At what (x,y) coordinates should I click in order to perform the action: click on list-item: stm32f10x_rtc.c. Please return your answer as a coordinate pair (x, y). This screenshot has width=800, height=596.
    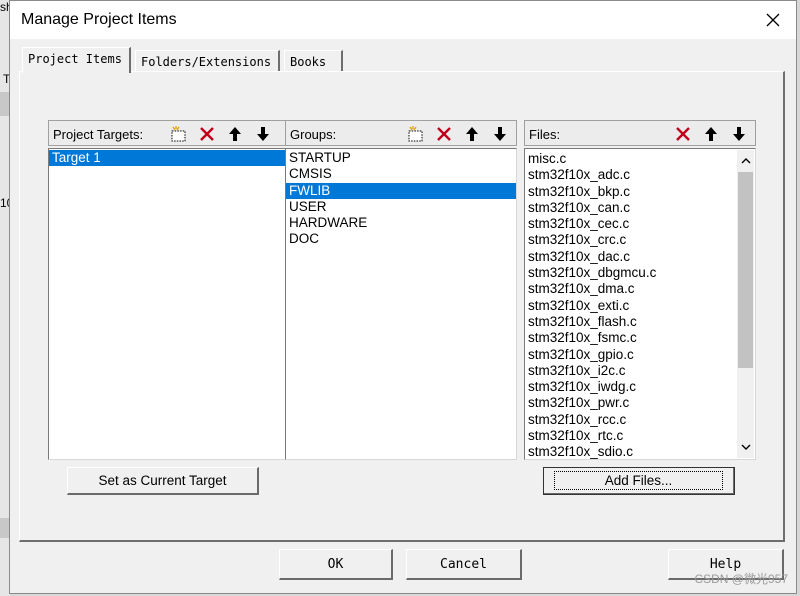
    Looking at the image, I should click on (630, 436).